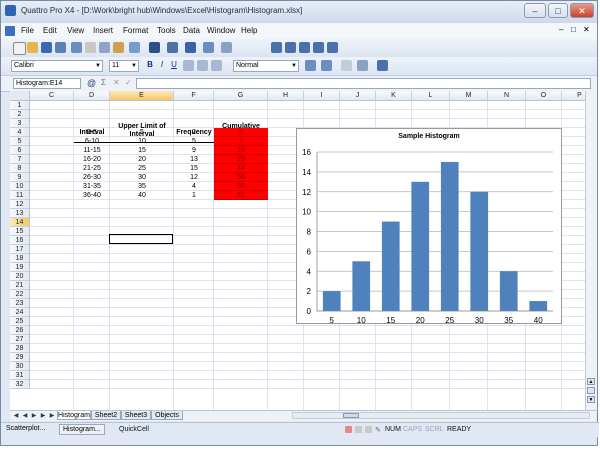  I want to click on strikethrough-icon, so click(188, 65).